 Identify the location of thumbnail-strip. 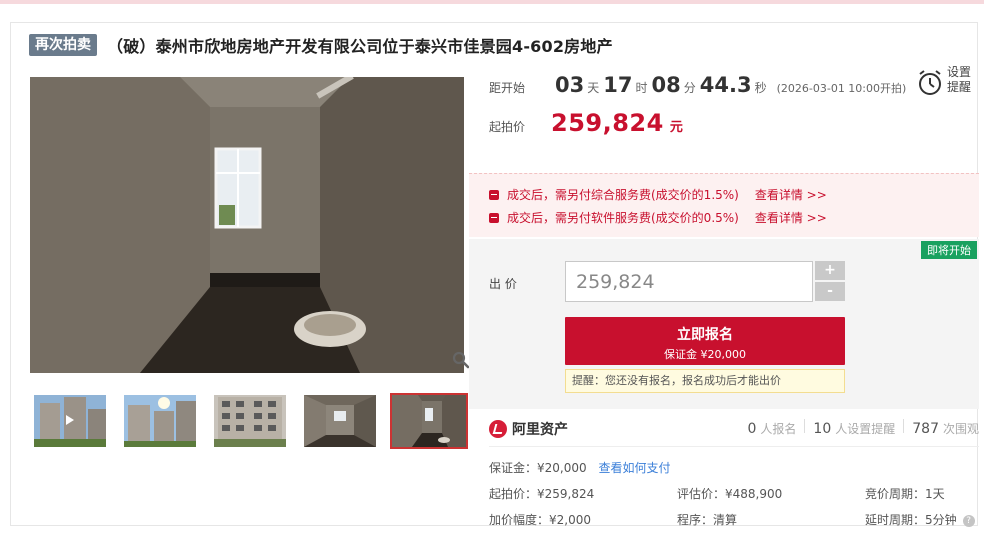
(250, 421).